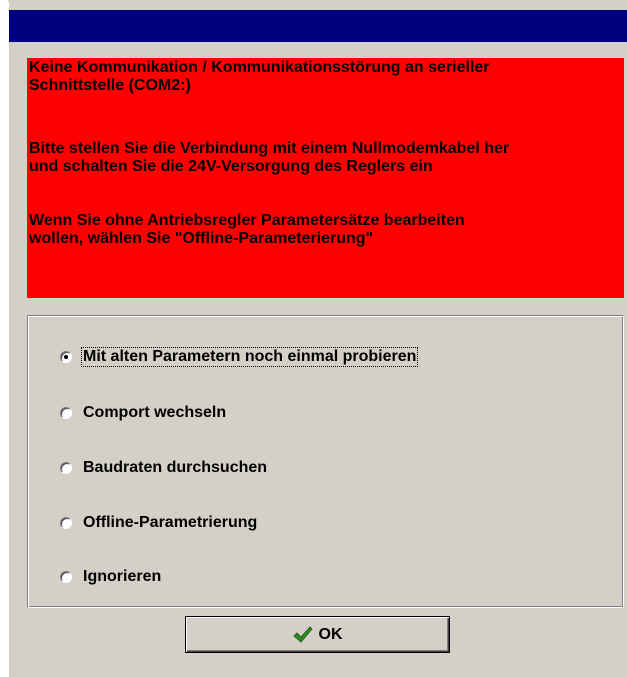  Describe the element at coordinates (330, 634) in the screenshot. I see `ok-button-label: OK` at that location.